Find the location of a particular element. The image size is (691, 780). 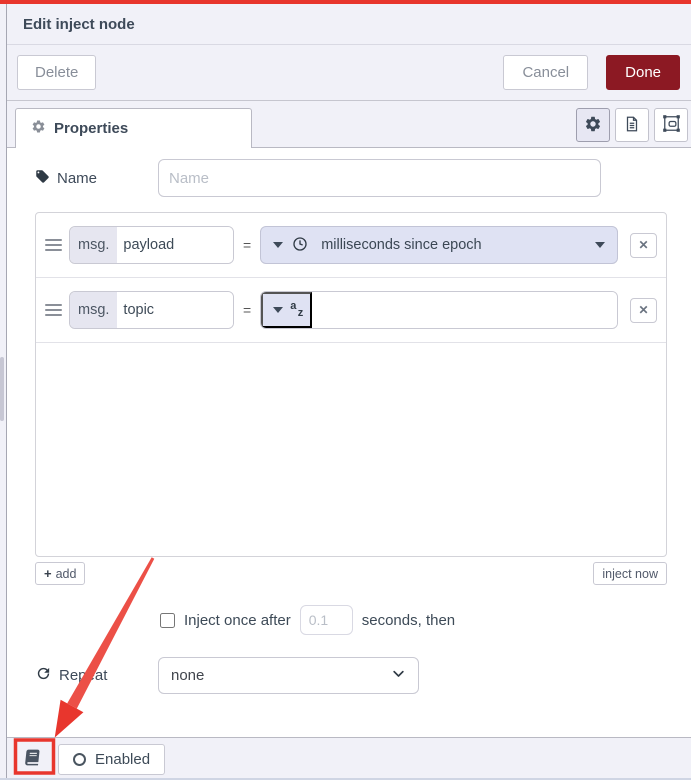

repeat-row: Repeat none is located at coordinates (363, 675).